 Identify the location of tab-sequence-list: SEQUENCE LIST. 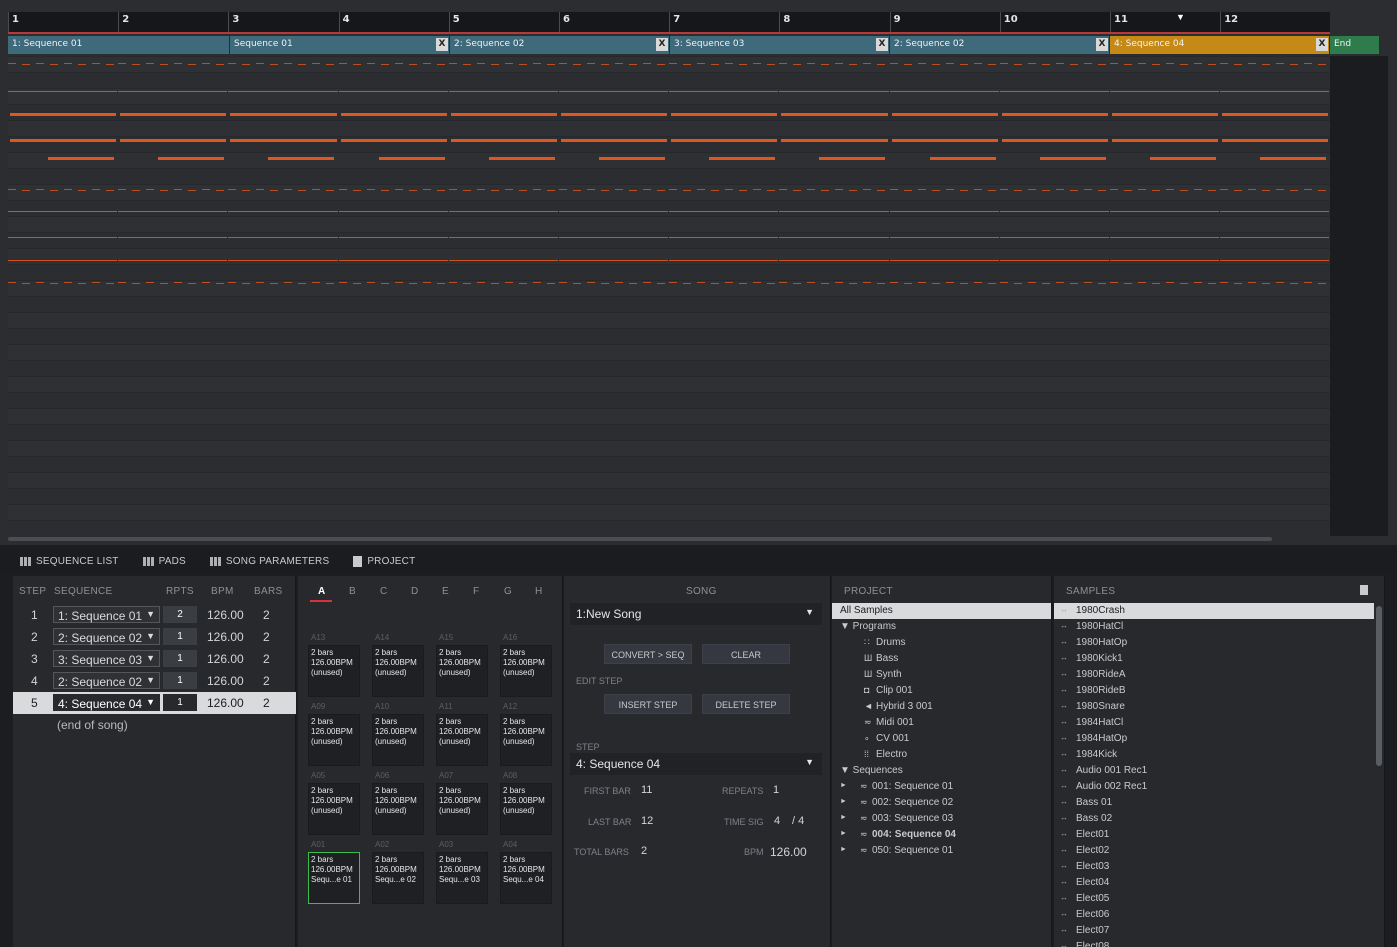
(69, 561).